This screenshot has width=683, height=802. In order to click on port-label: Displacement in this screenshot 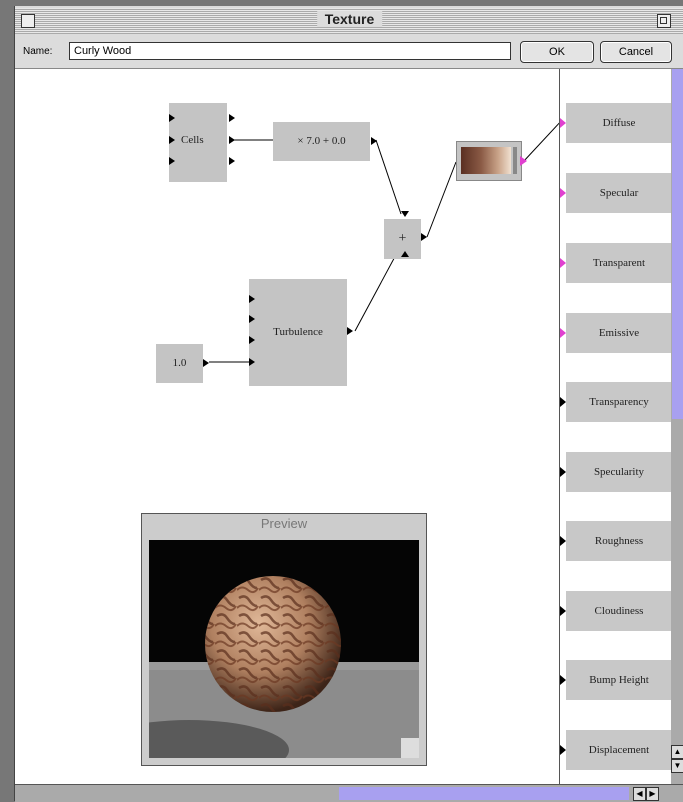, I will do `click(619, 750)`.